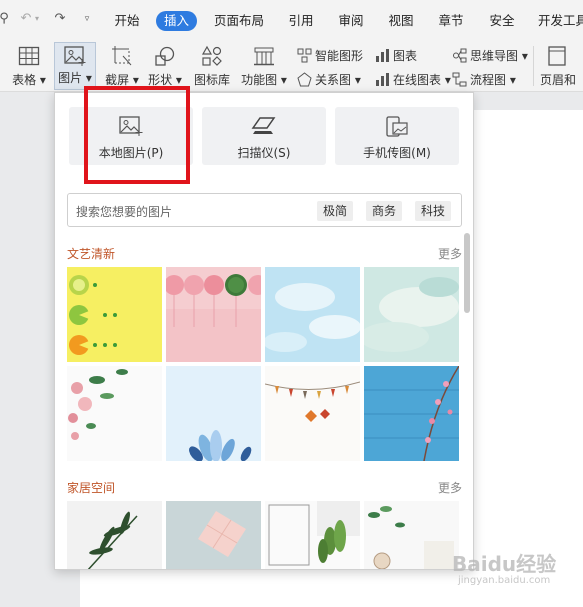  I want to click on ribbon-divider, so click(533, 66).